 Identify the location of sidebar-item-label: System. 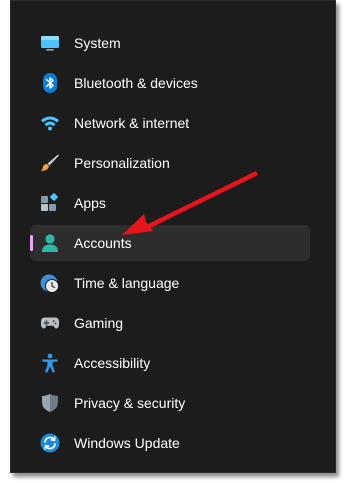
(97, 43).